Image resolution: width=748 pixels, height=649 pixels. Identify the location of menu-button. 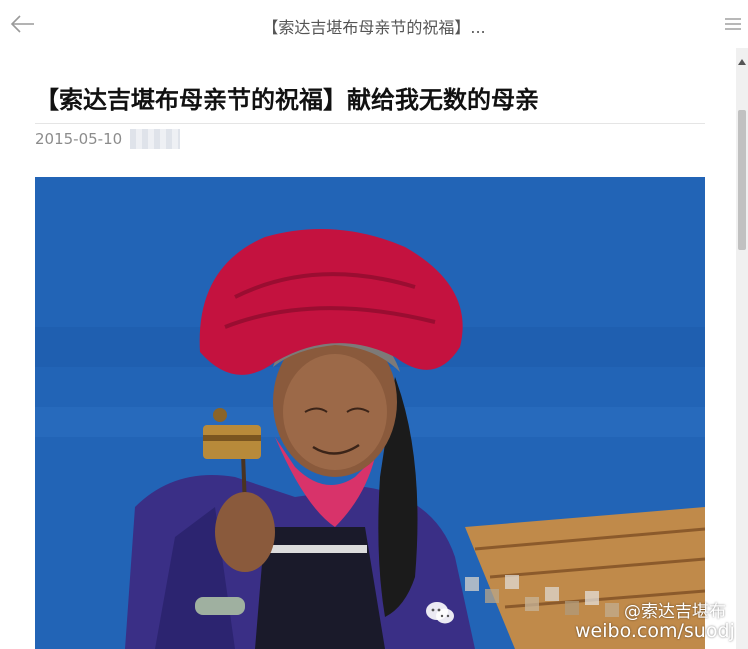
(733, 24).